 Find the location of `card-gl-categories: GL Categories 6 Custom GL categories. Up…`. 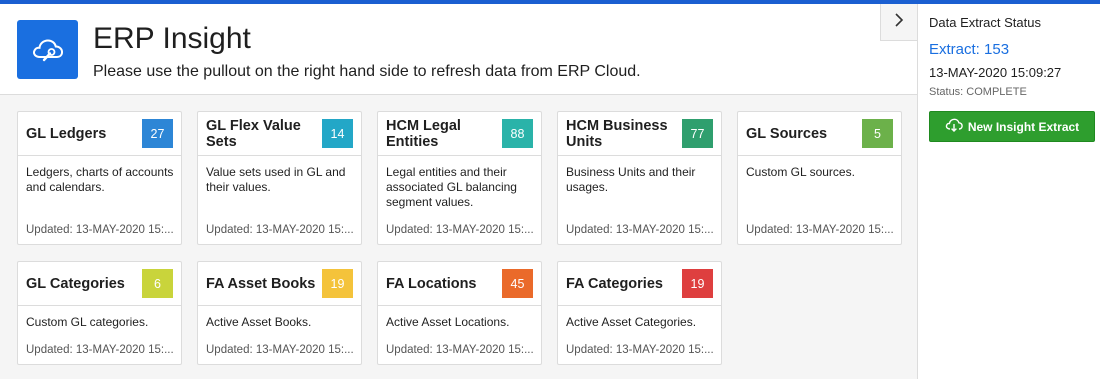

card-gl-categories: GL Categories 6 Custom GL categories. Up… is located at coordinates (99, 313).